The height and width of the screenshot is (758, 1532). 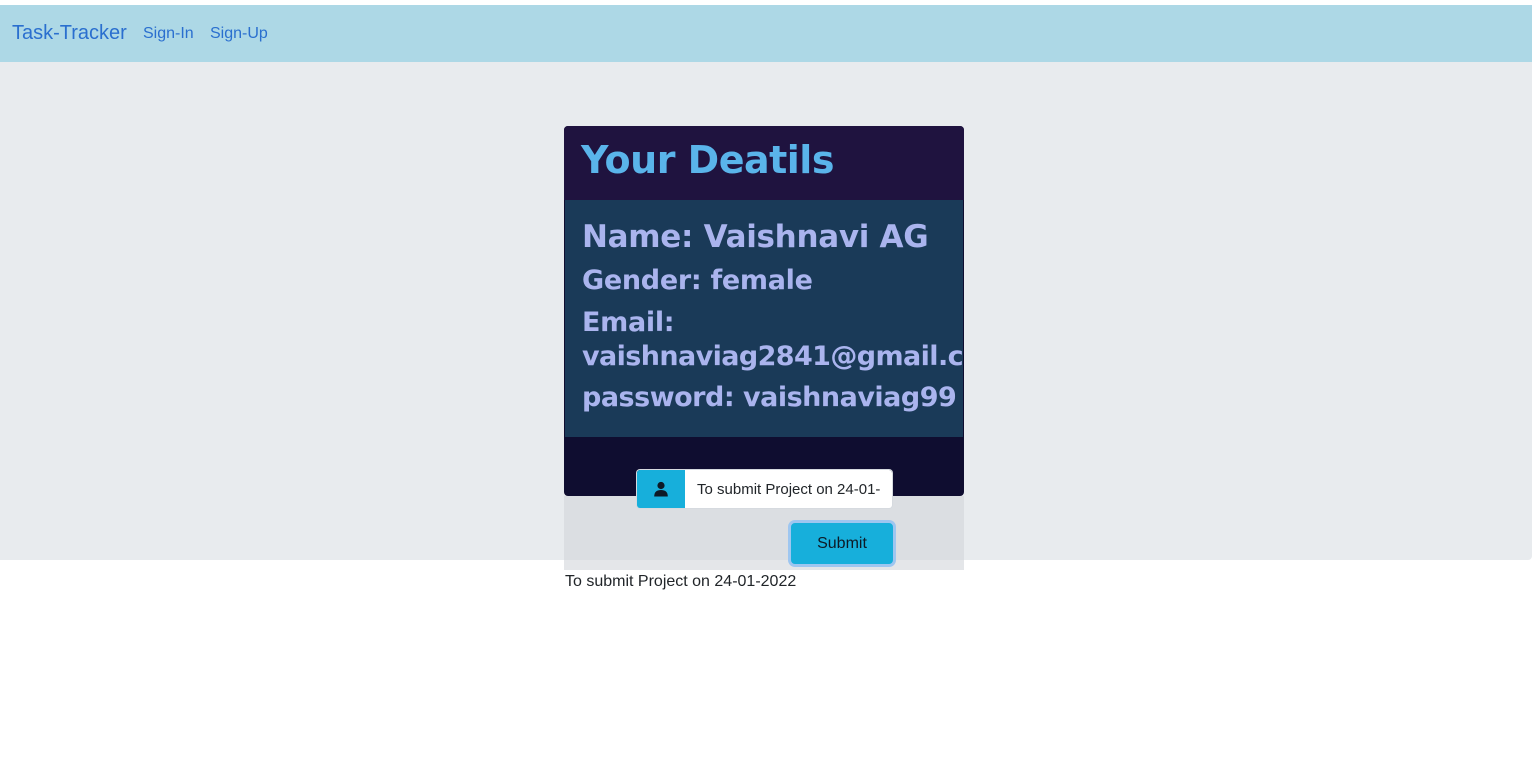 What do you see at coordinates (773, 356) in the screenshot?
I see `detail-email-value: vaishnaviag2841@gmail.com` at bounding box center [773, 356].